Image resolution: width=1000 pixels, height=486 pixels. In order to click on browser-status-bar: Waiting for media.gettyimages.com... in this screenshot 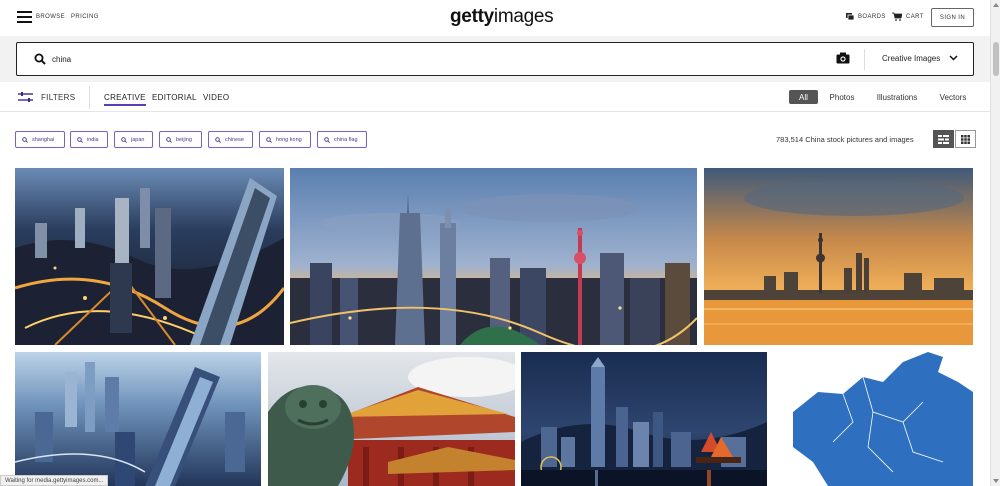, I will do `click(54, 480)`.